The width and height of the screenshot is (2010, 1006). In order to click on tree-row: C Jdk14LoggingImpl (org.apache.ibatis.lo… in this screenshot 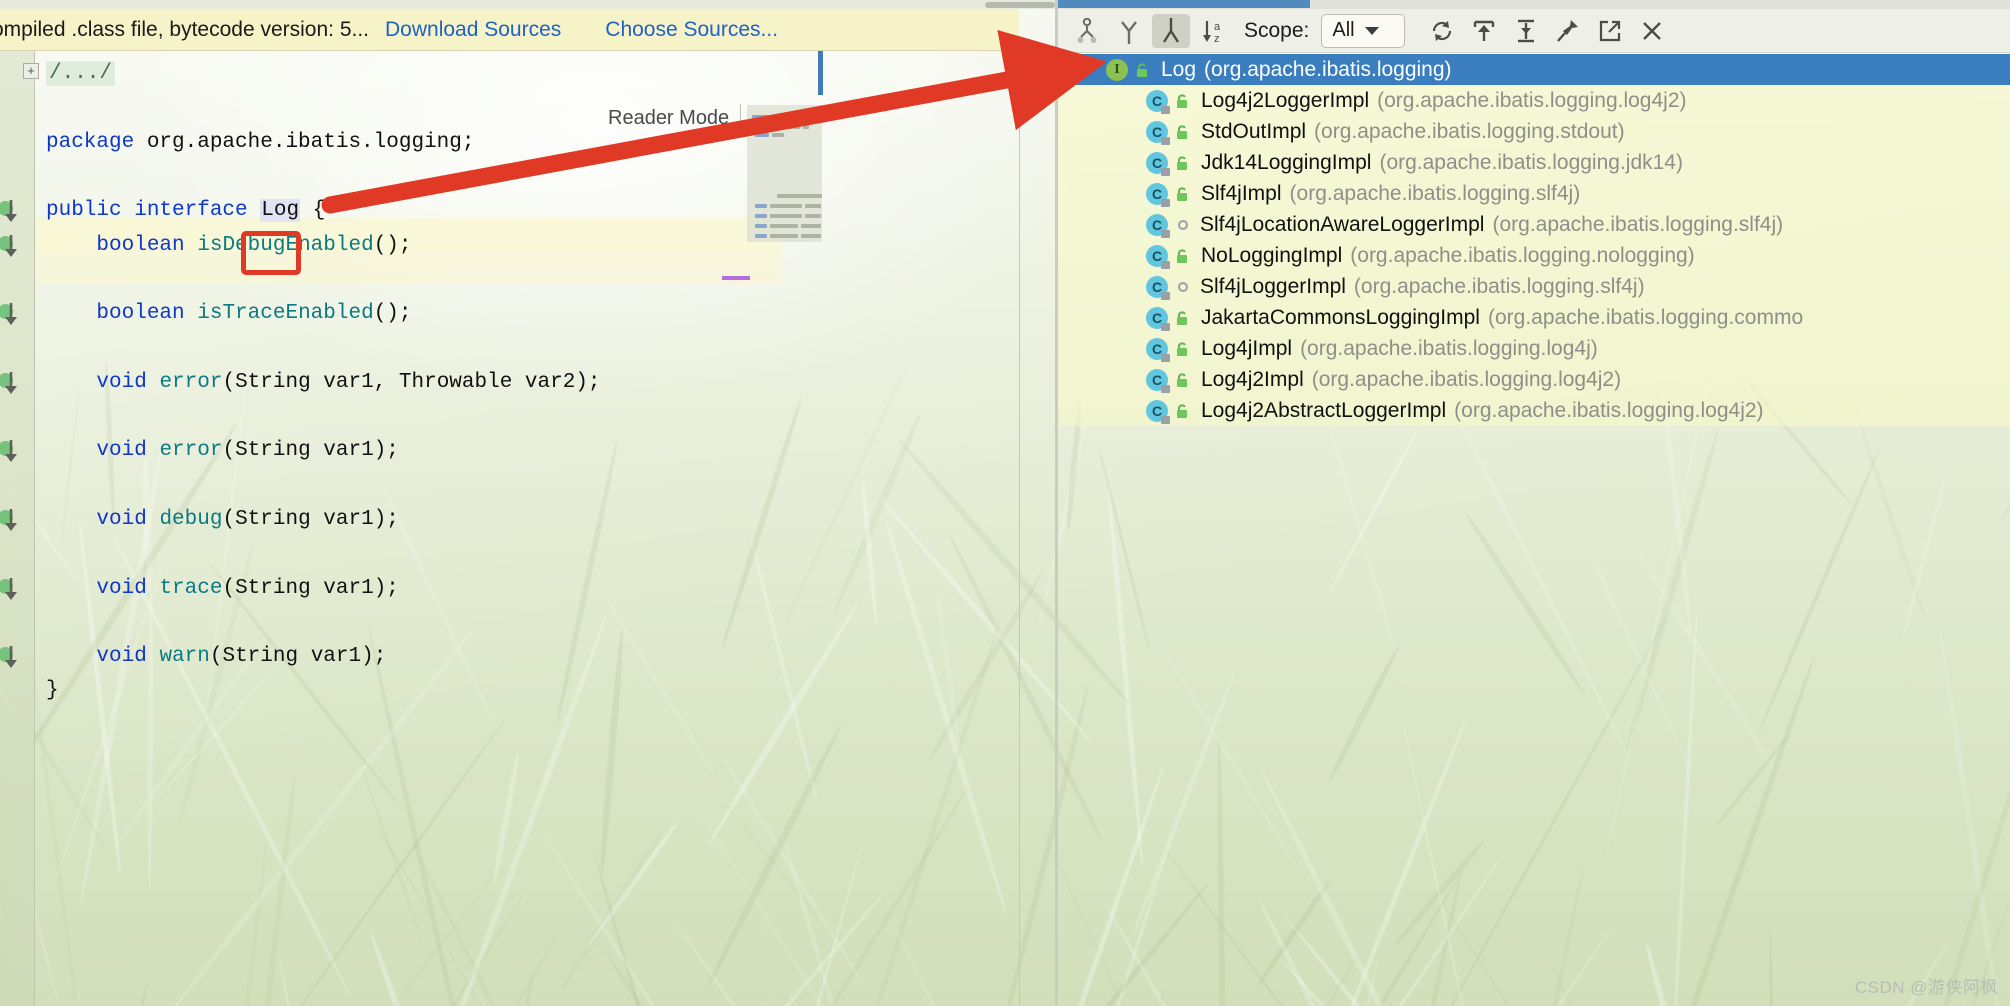, I will do `click(1534, 162)`.